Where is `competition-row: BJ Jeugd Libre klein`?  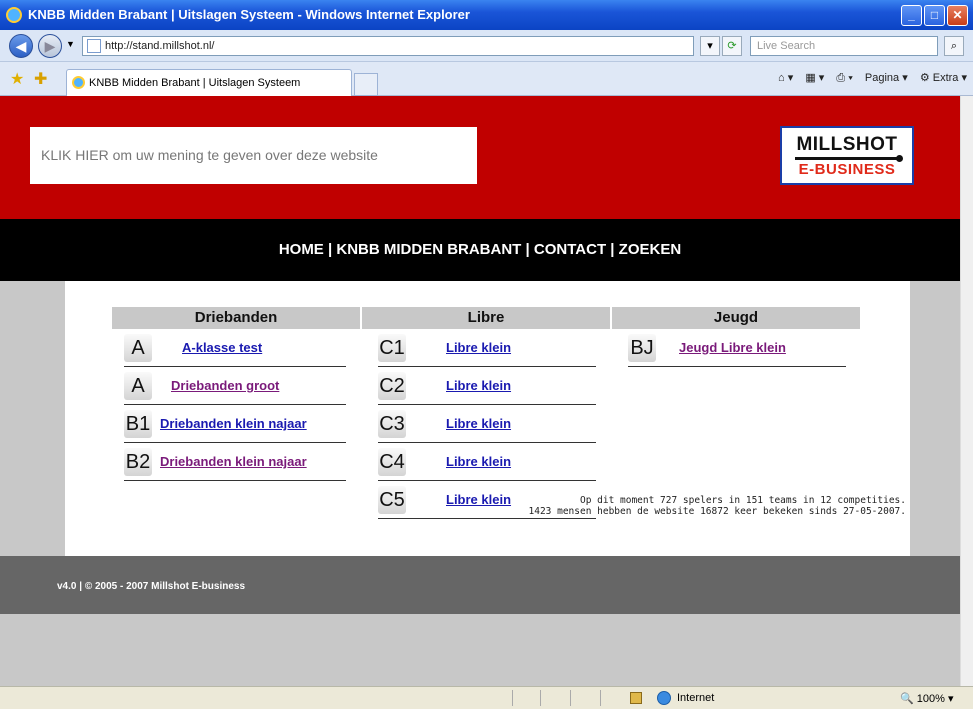
competition-row: BJ Jeugd Libre klein is located at coordinates (737, 348).